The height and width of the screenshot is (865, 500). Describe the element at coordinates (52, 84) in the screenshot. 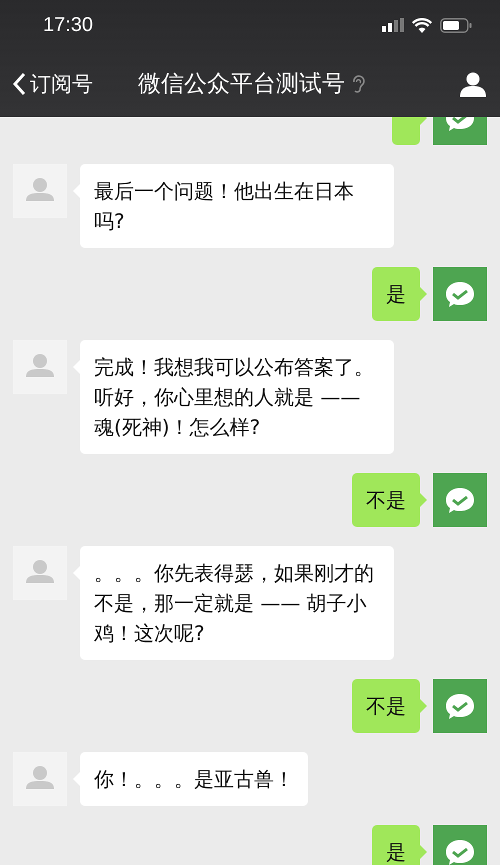

I see `back-button: 订阅号` at that location.